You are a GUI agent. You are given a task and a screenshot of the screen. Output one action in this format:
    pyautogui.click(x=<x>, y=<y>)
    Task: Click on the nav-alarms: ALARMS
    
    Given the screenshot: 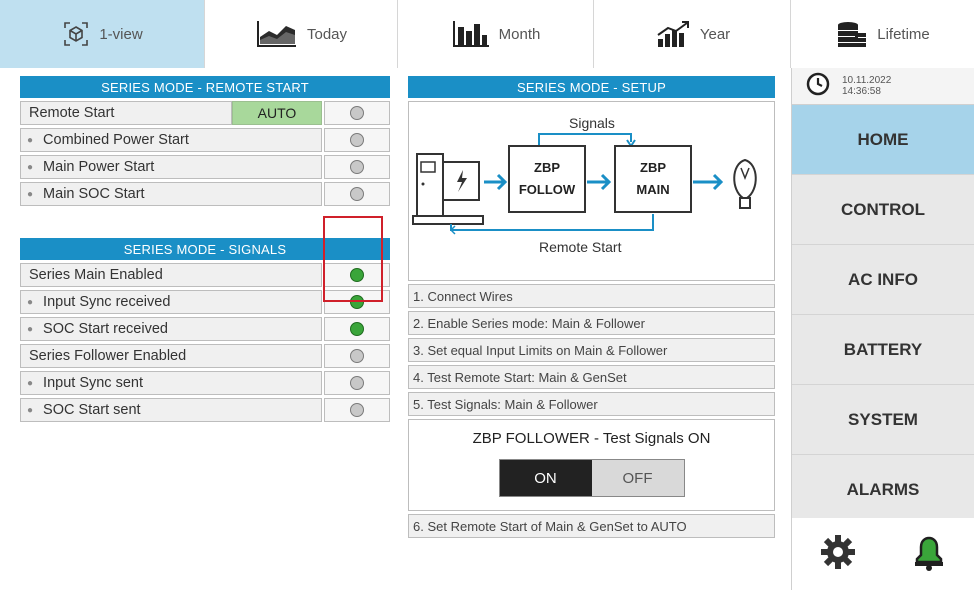 What is the action you would take?
    pyautogui.click(x=883, y=490)
    